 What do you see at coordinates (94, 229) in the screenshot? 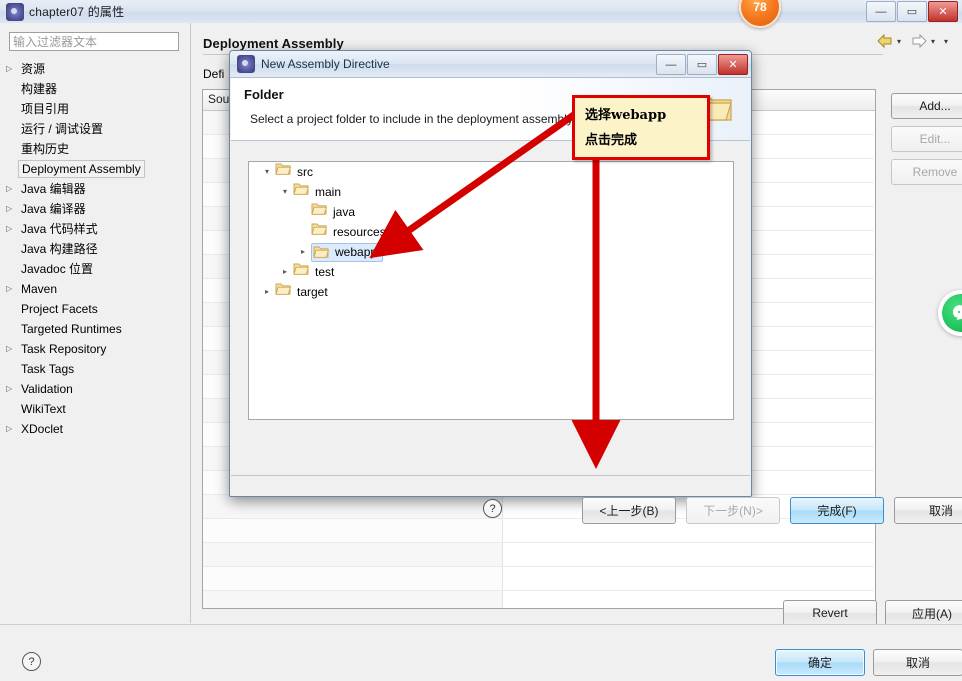
I see `sidebar-item-java: ▷ Java 代码样式` at bounding box center [94, 229].